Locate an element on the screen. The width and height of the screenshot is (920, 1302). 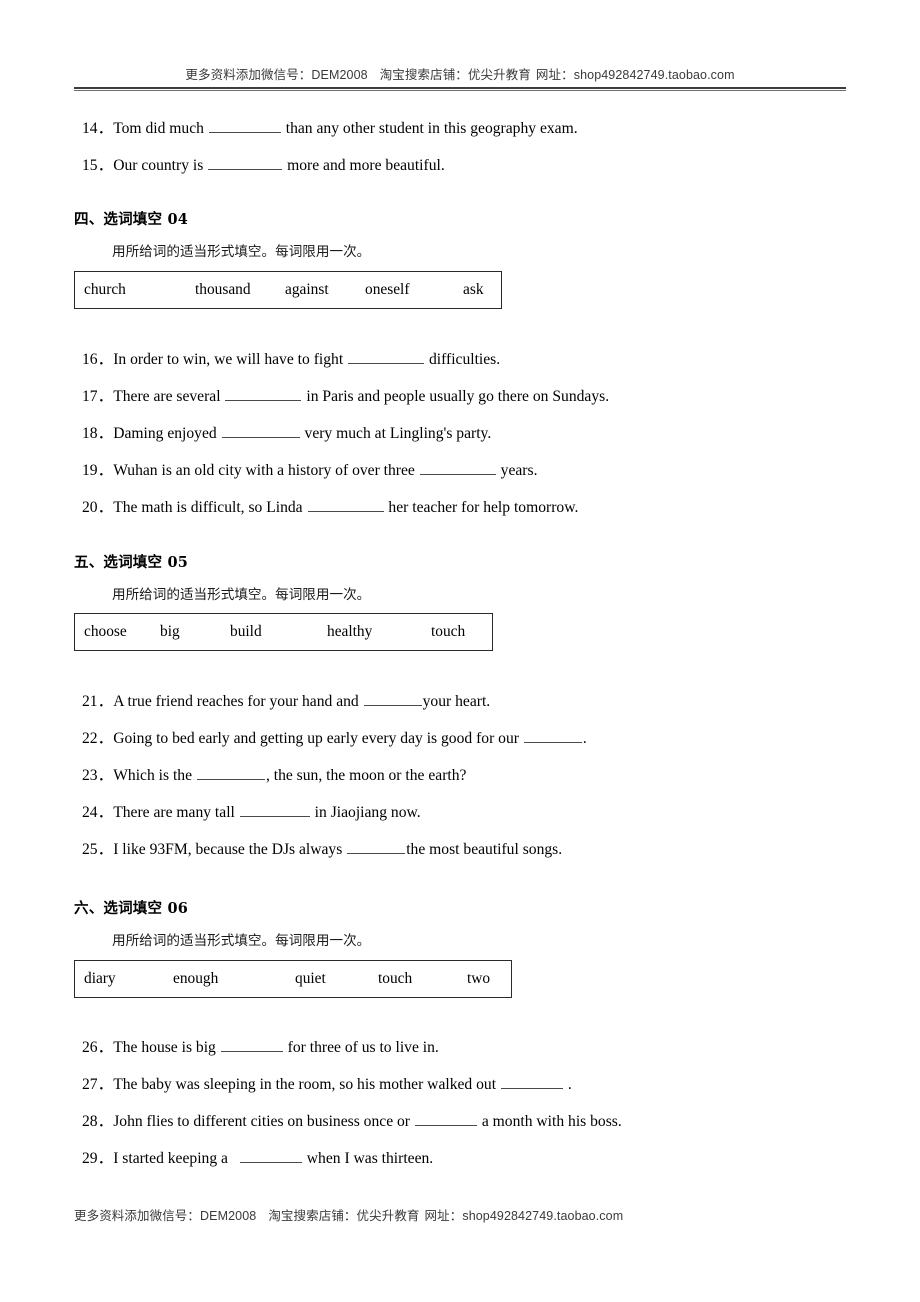
footer-watermark-url-label: 网址： is located at coordinates (443, 1216).